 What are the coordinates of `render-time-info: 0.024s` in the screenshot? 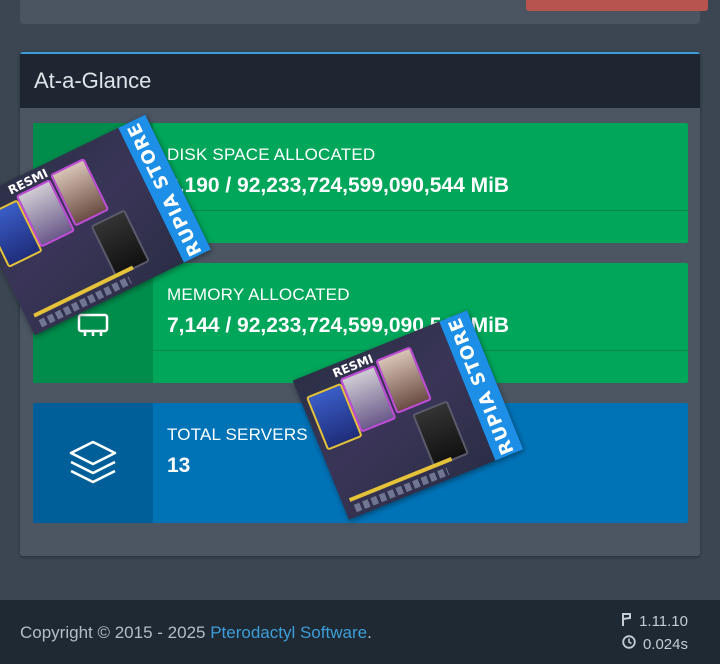 It's located at (655, 644).